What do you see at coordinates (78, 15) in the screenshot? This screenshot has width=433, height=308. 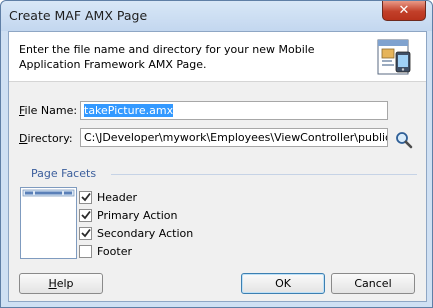 I see `window-title: Create MAF AMX Page` at bounding box center [78, 15].